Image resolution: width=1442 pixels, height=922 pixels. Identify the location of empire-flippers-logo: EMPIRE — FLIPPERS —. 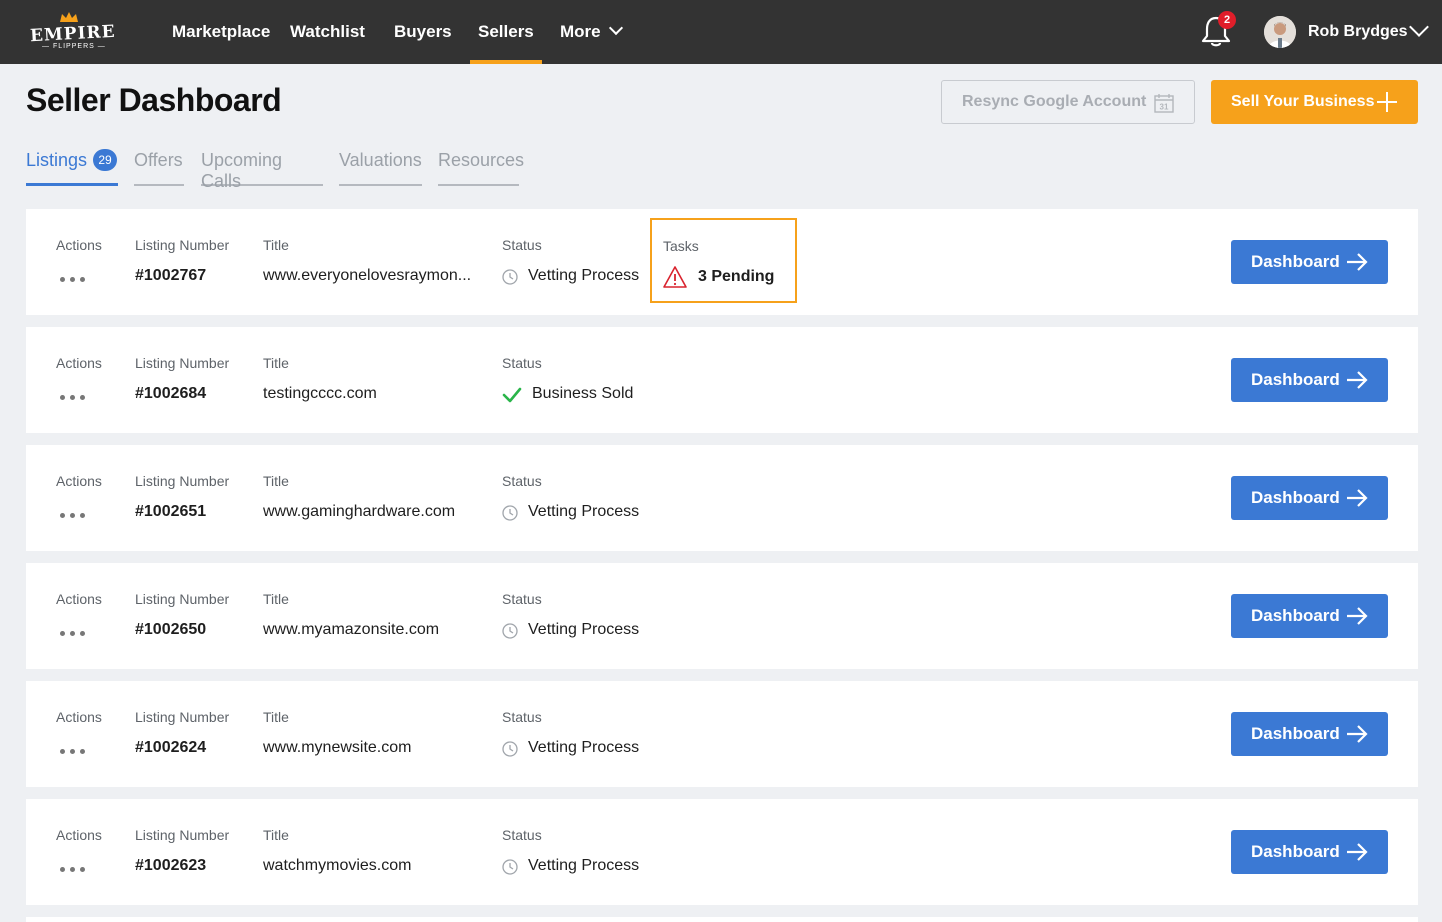
(71, 32).